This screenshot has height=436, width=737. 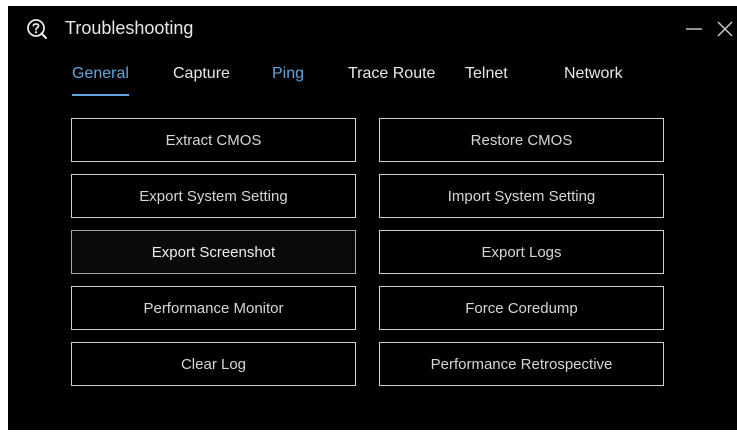 What do you see at coordinates (392, 73) in the screenshot?
I see `tab-trace-route-label: Trace Route` at bounding box center [392, 73].